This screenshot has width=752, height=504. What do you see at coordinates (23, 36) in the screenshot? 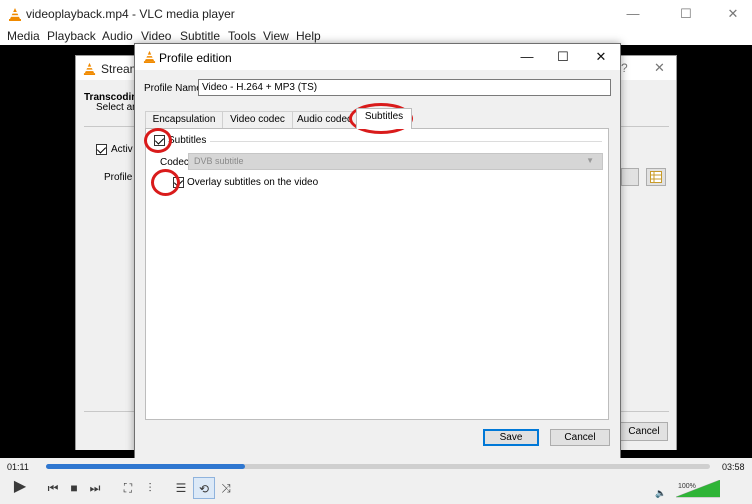
I see `menu-media: Media` at bounding box center [23, 36].